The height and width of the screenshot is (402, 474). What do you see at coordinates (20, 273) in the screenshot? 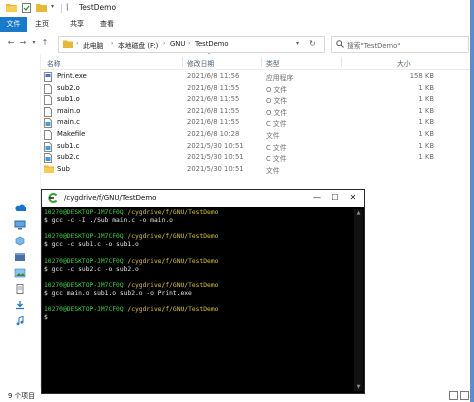
I see `pictures-icon` at bounding box center [20, 273].